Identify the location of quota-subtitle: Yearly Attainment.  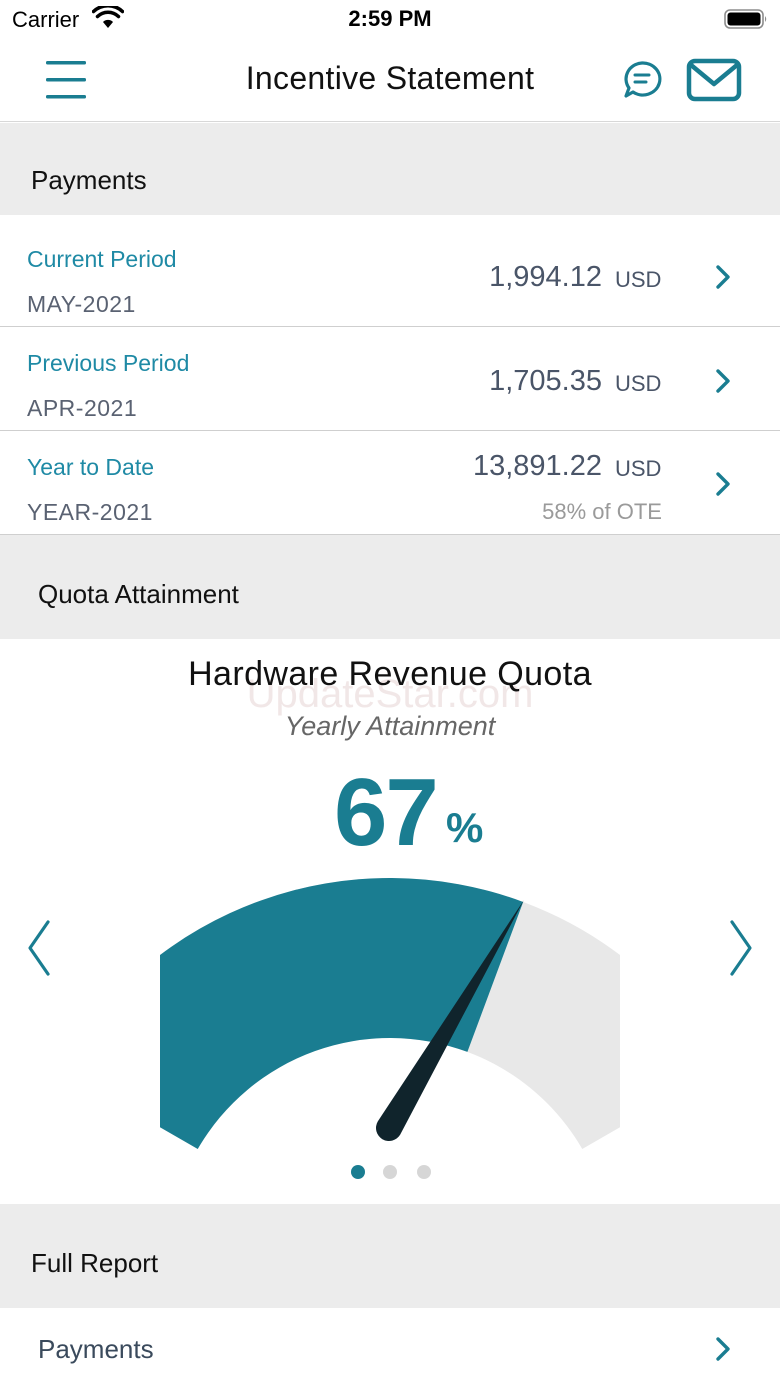
(390, 726).